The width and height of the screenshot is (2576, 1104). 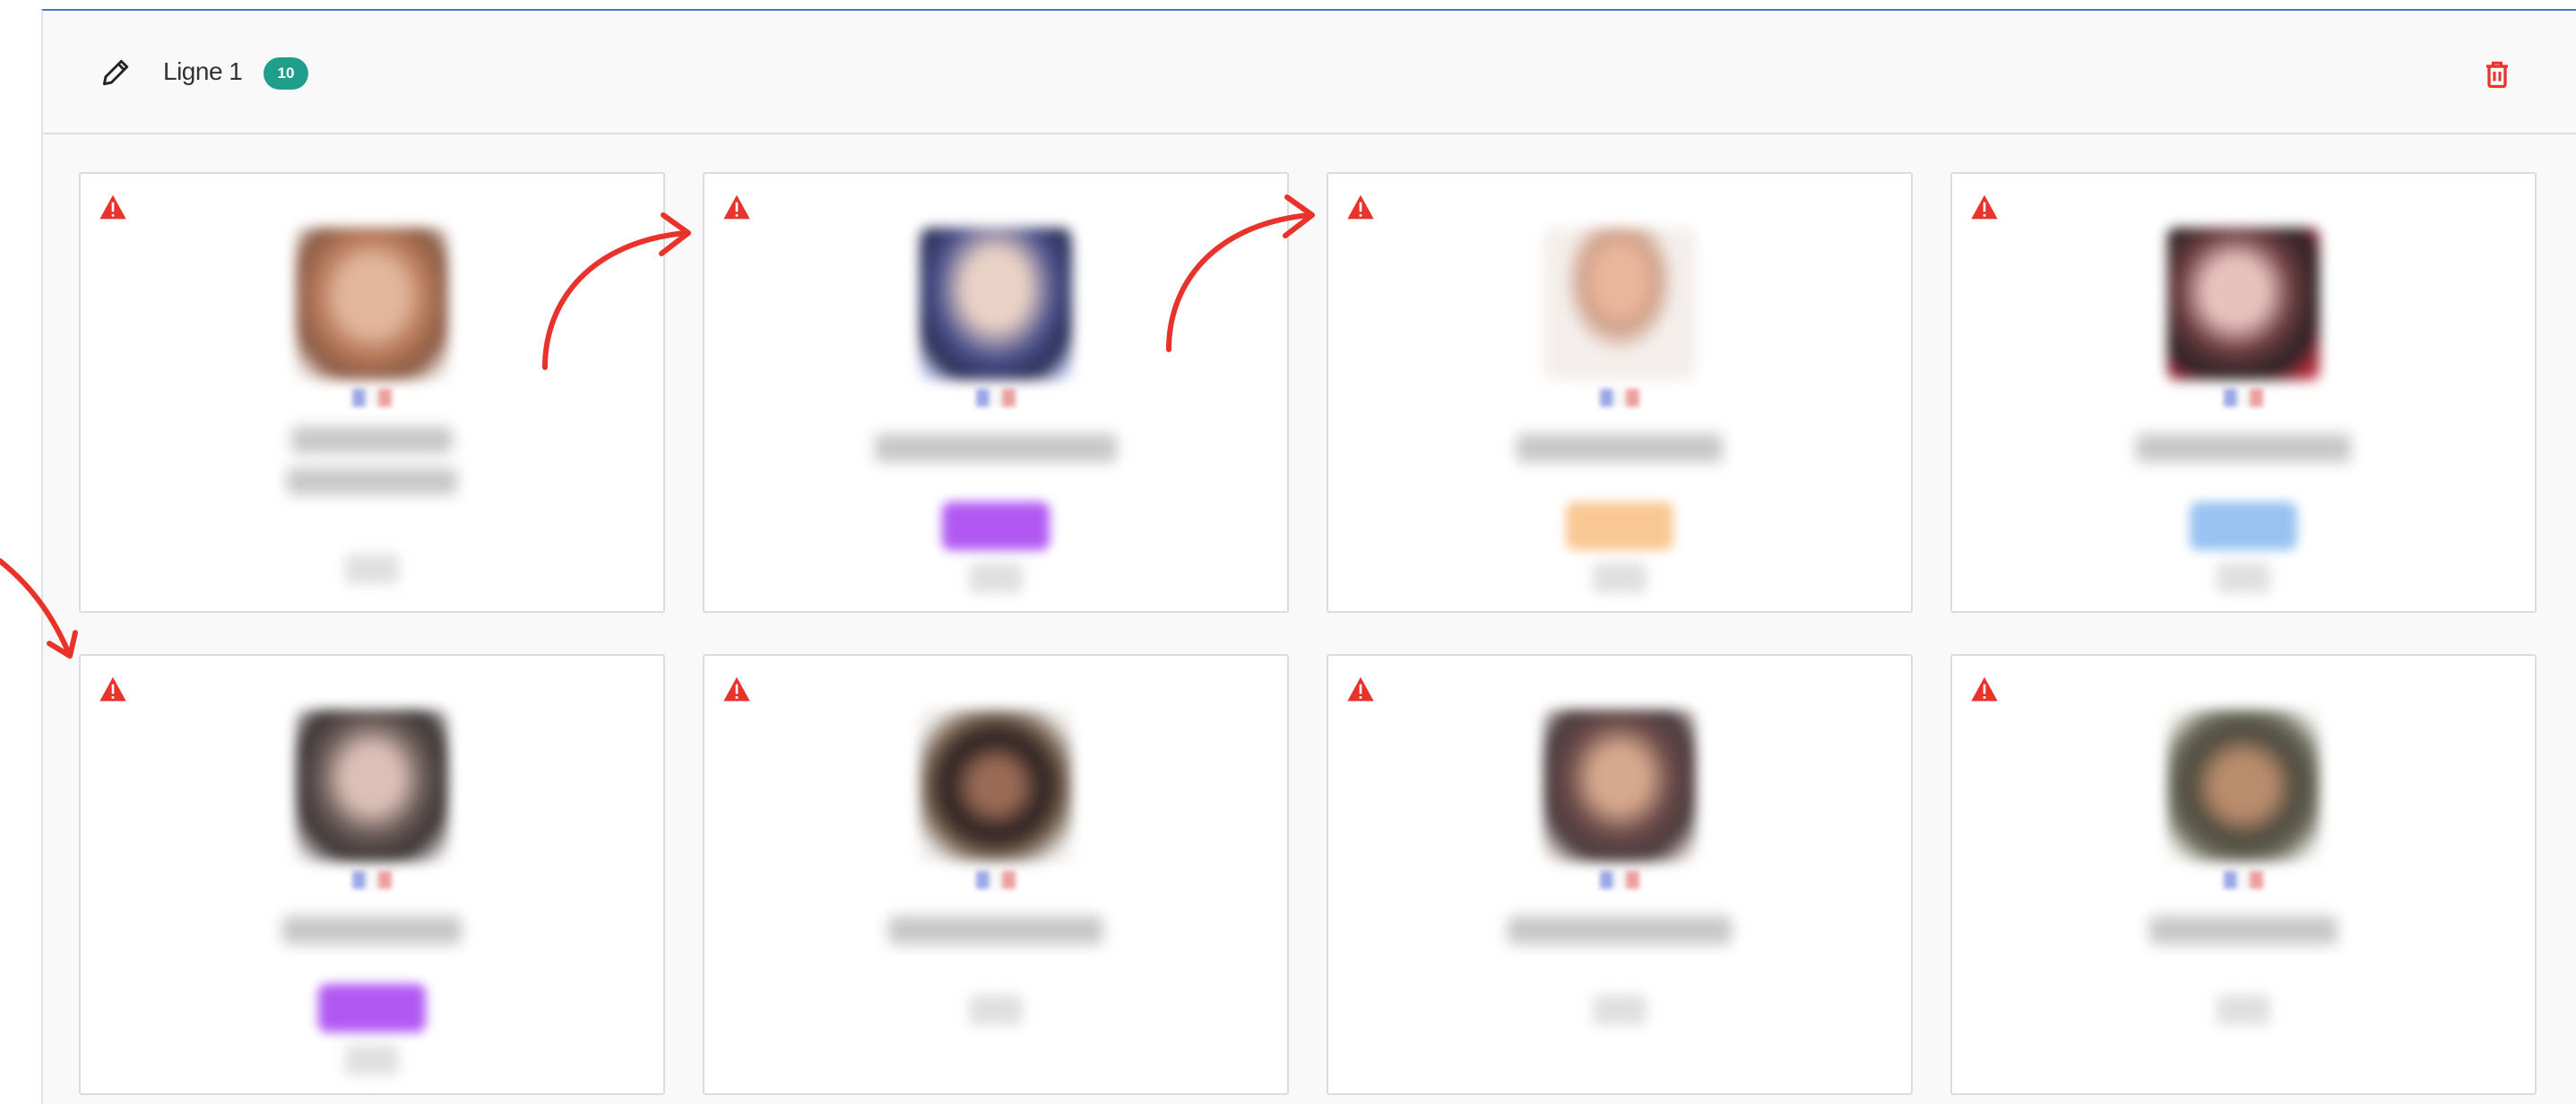 What do you see at coordinates (203, 71) in the screenshot?
I see `row-title: Ligne 1` at bounding box center [203, 71].